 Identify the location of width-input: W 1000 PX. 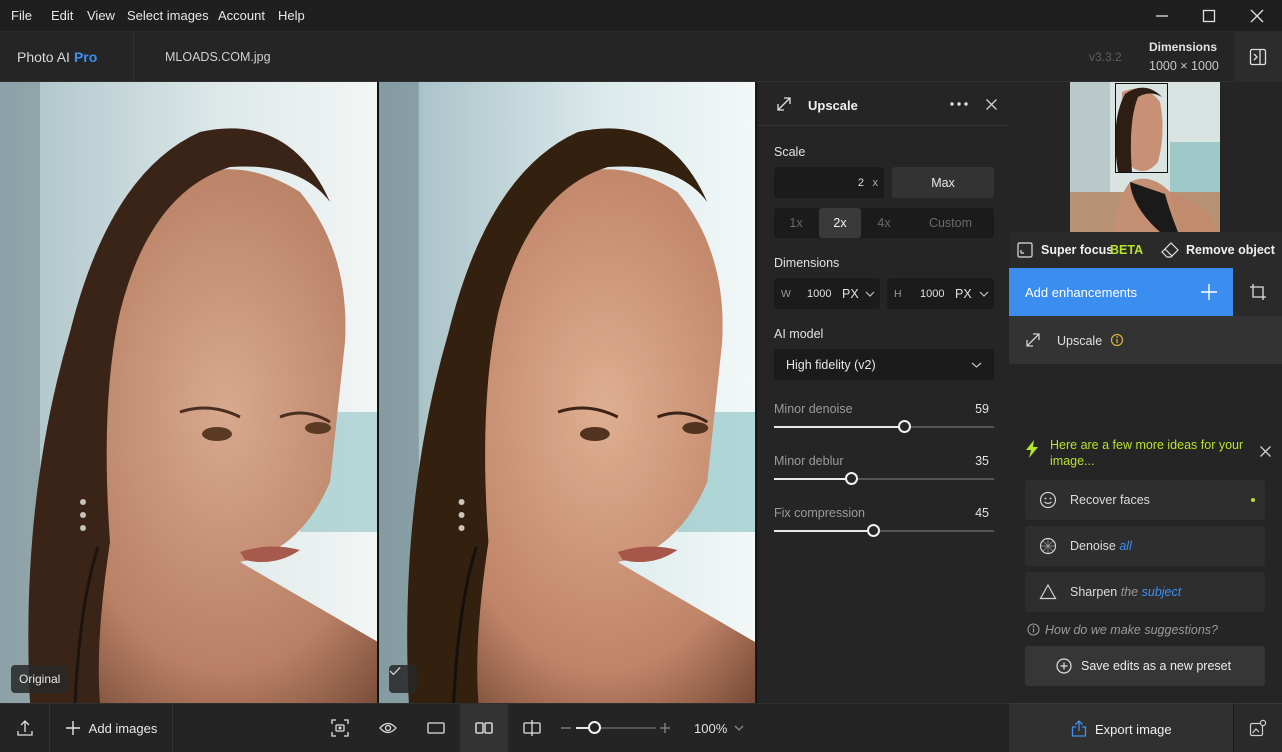
(827, 293).